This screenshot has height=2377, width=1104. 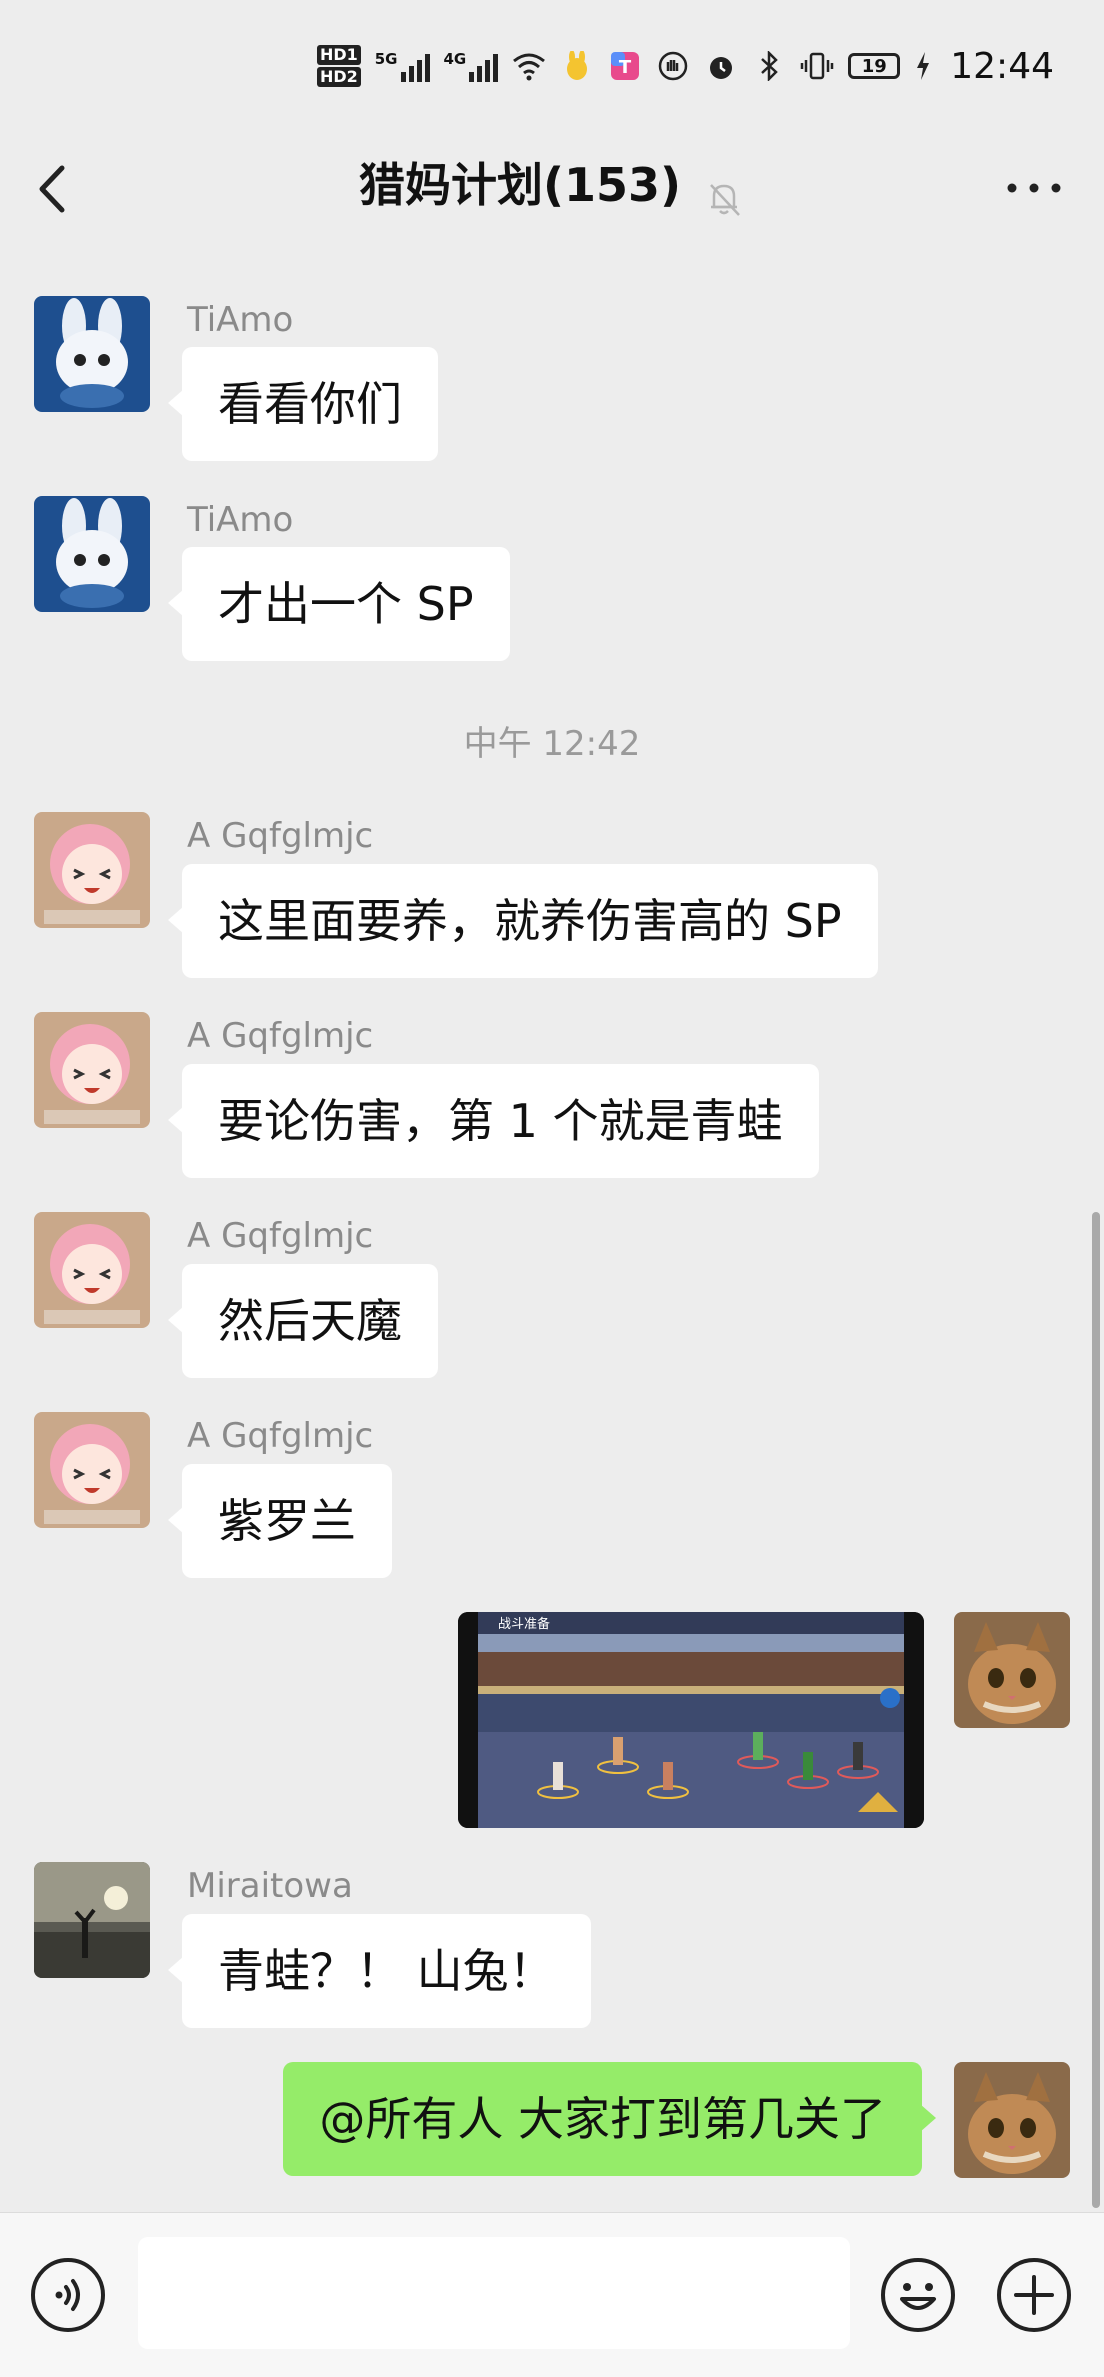 What do you see at coordinates (609, 2119) in the screenshot?
I see `my-message-bubble: @所有人 大家打到第几关了` at bounding box center [609, 2119].